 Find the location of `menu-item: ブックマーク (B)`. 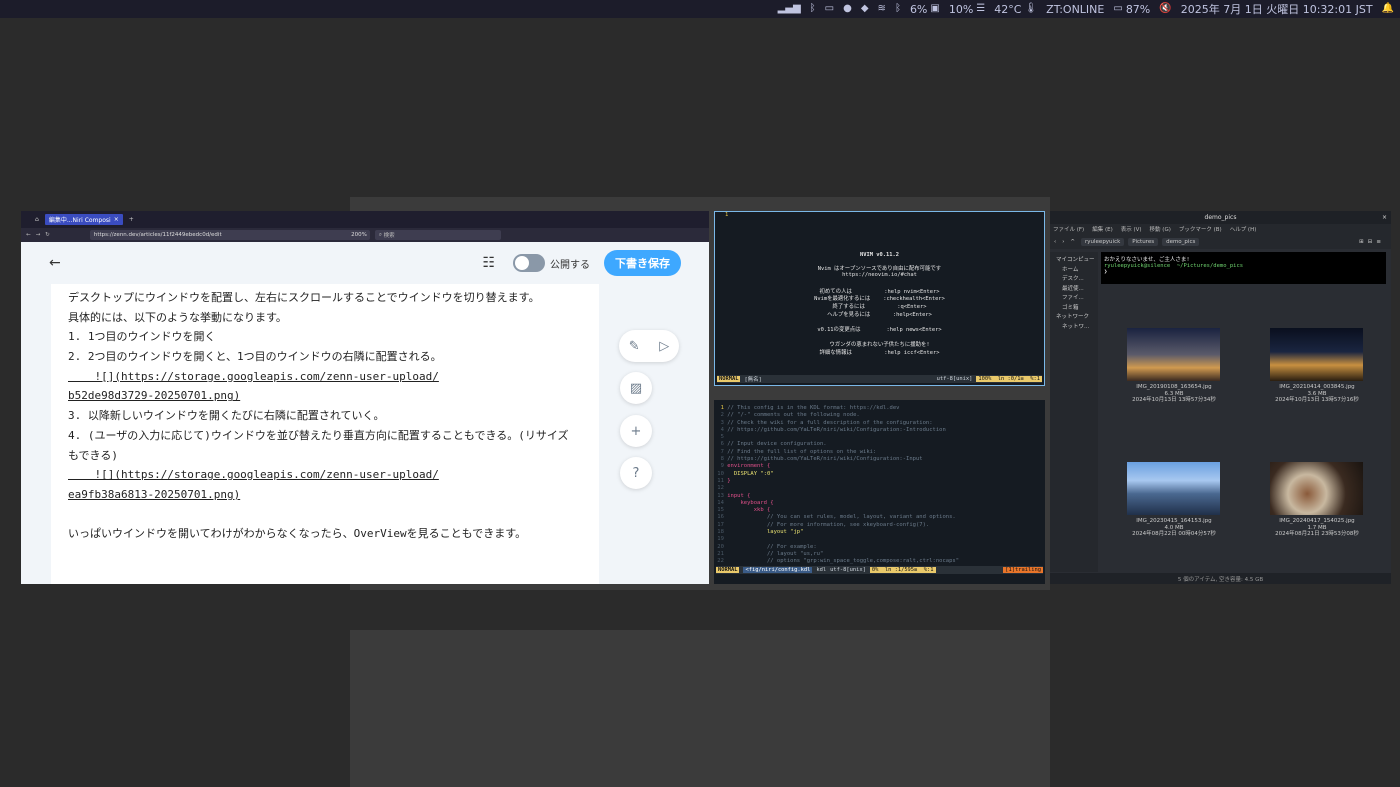

menu-item: ブックマーク (B) is located at coordinates (1200, 229).